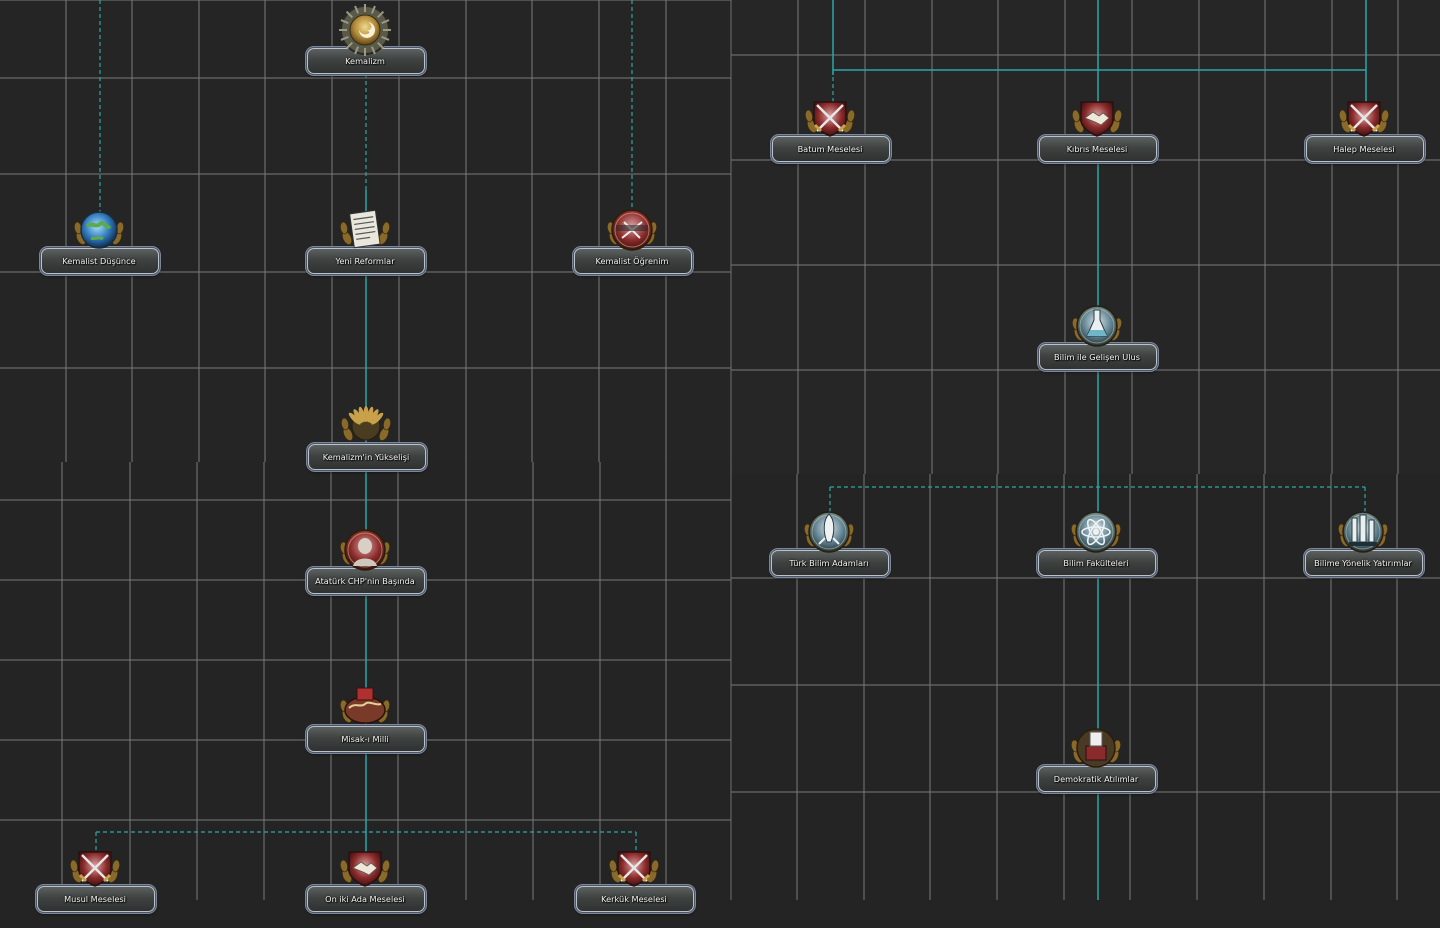 This screenshot has height=928, width=1440. Describe the element at coordinates (365, 245) in the screenshot. I see `focus-yeni-reformlar: Yeni Reformlar` at that location.